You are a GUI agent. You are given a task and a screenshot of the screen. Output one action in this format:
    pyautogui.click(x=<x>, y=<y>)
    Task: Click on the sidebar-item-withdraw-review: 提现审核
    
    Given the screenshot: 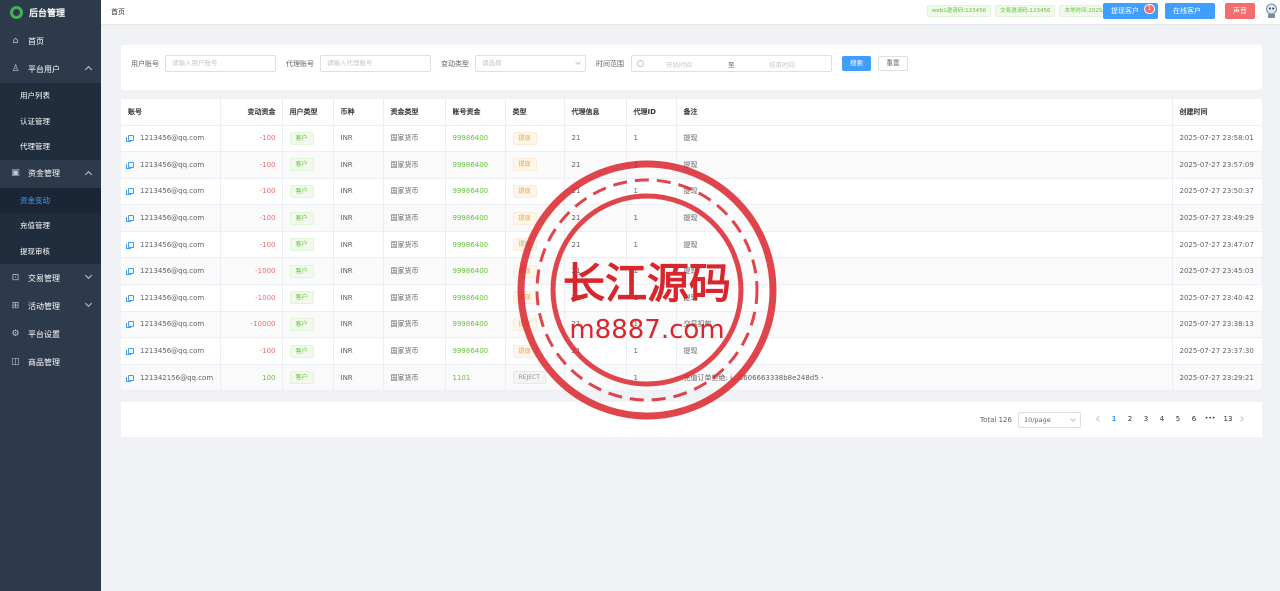 What is the action you would take?
    pyautogui.click(x=50, y=251)
    